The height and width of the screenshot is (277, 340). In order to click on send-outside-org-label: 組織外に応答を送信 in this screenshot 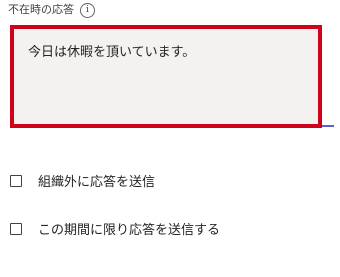, I will do `click(97, 182)`.